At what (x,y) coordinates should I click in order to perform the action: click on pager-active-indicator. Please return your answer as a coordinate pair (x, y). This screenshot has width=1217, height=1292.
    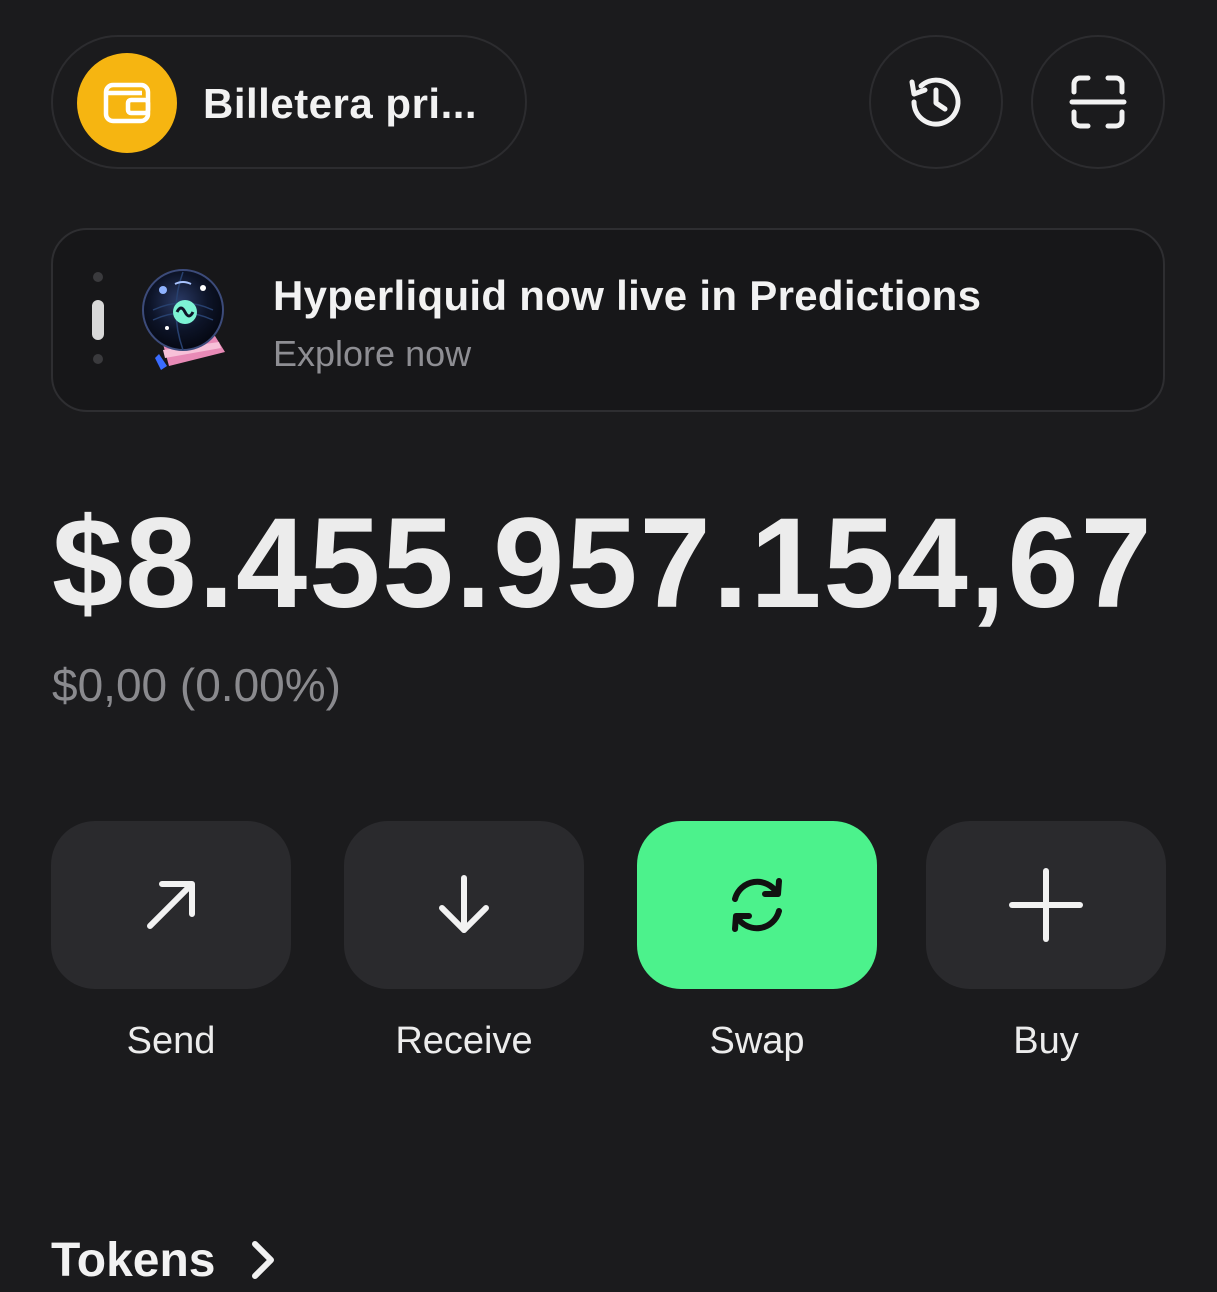
    Looking at the image, I should click on (98, 320).